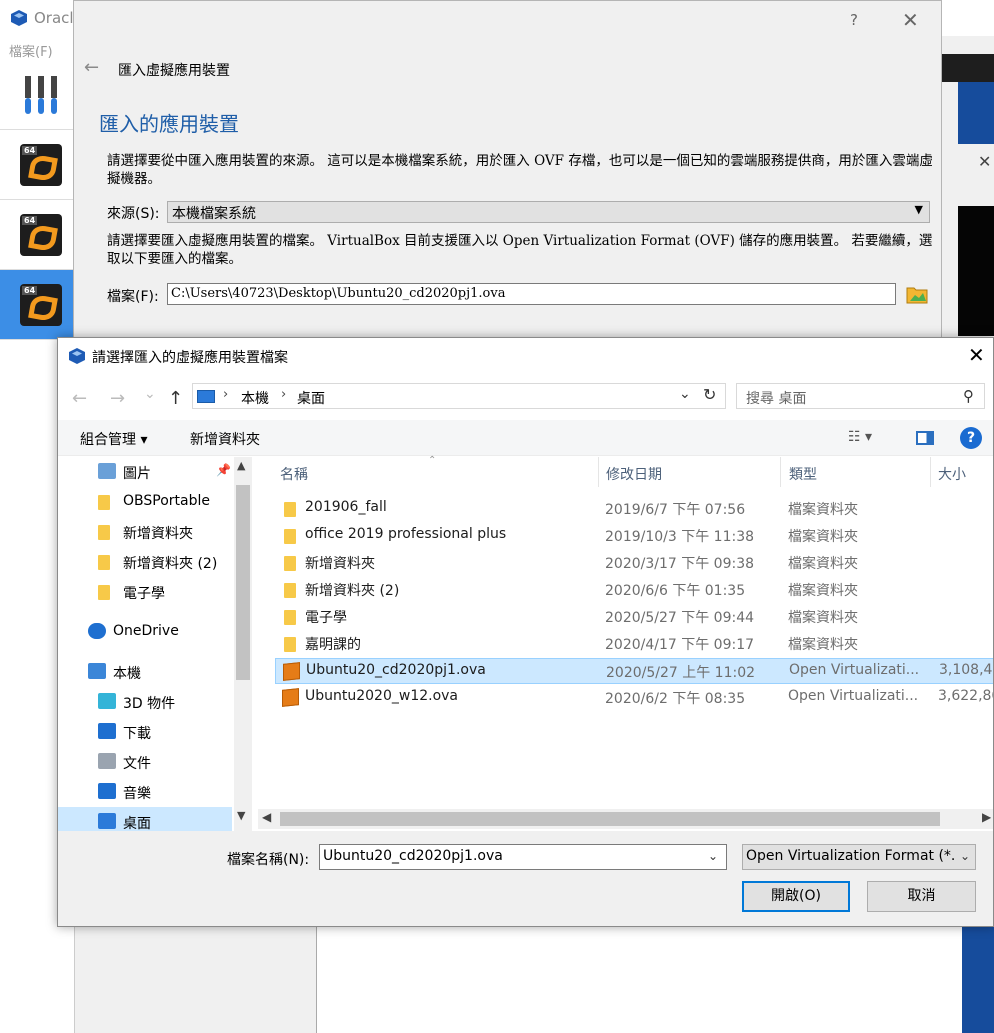  What do you see at coordinates (294, 474) in the screenshot?
I see `column-header-name: 名稱` at bounding box center [294, 474].